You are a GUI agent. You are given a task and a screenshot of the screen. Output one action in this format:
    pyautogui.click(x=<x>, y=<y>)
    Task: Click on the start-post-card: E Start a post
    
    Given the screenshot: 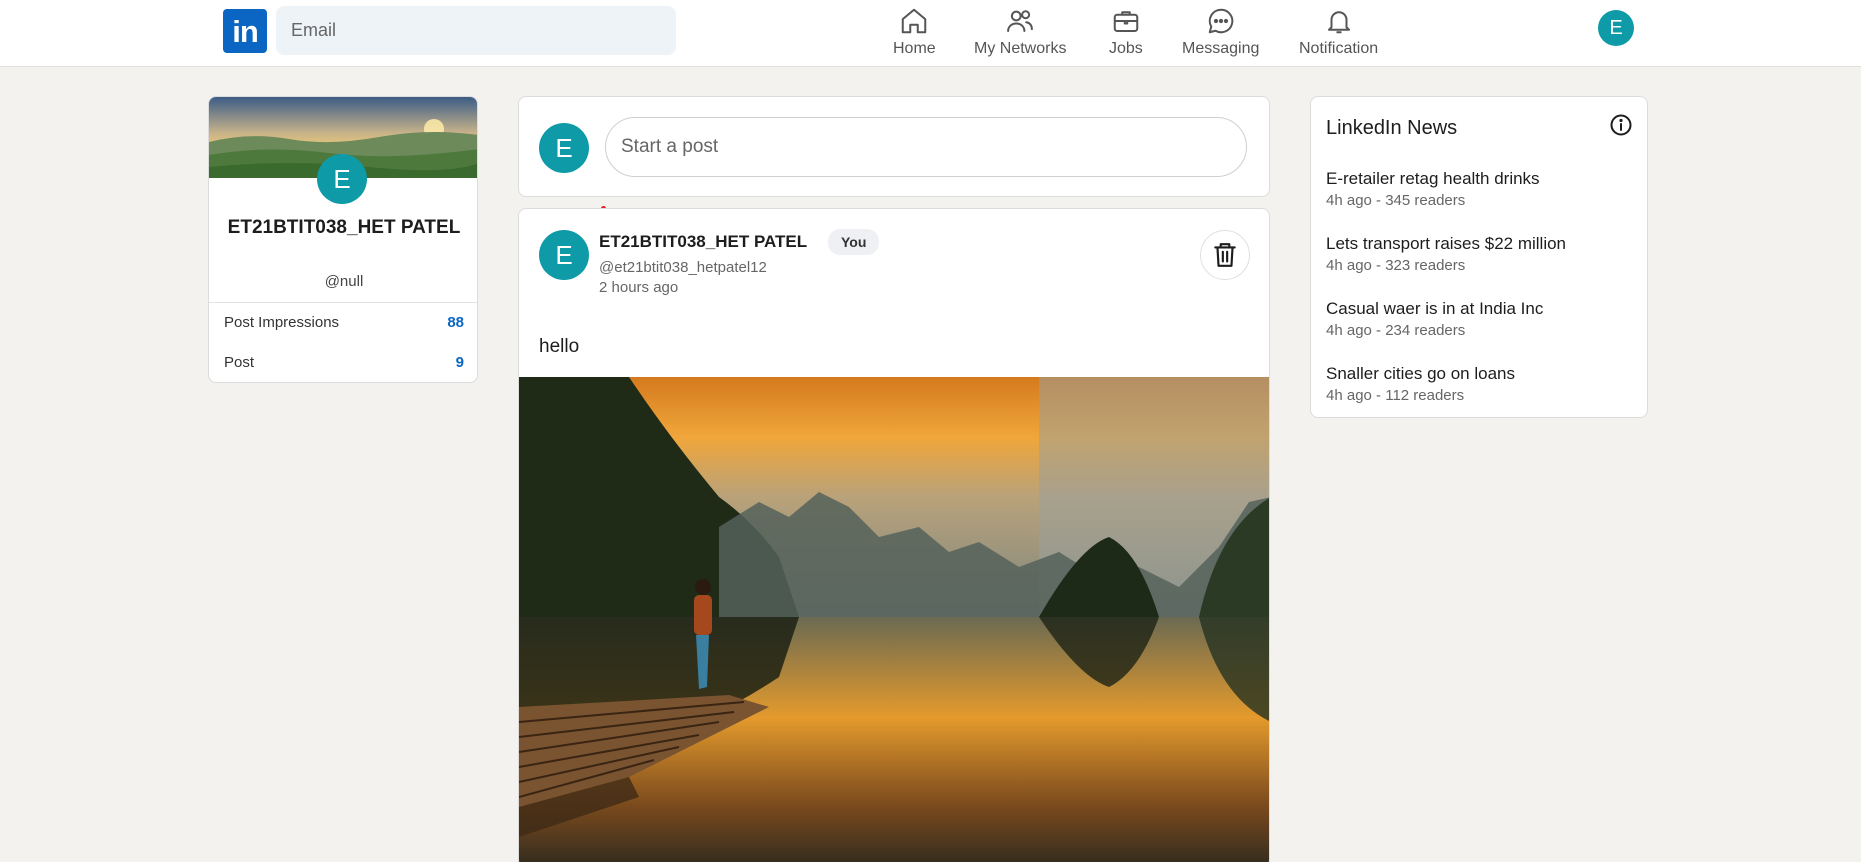 What is the action you would take?
    pyautogui.click(x=894, y=146)
    